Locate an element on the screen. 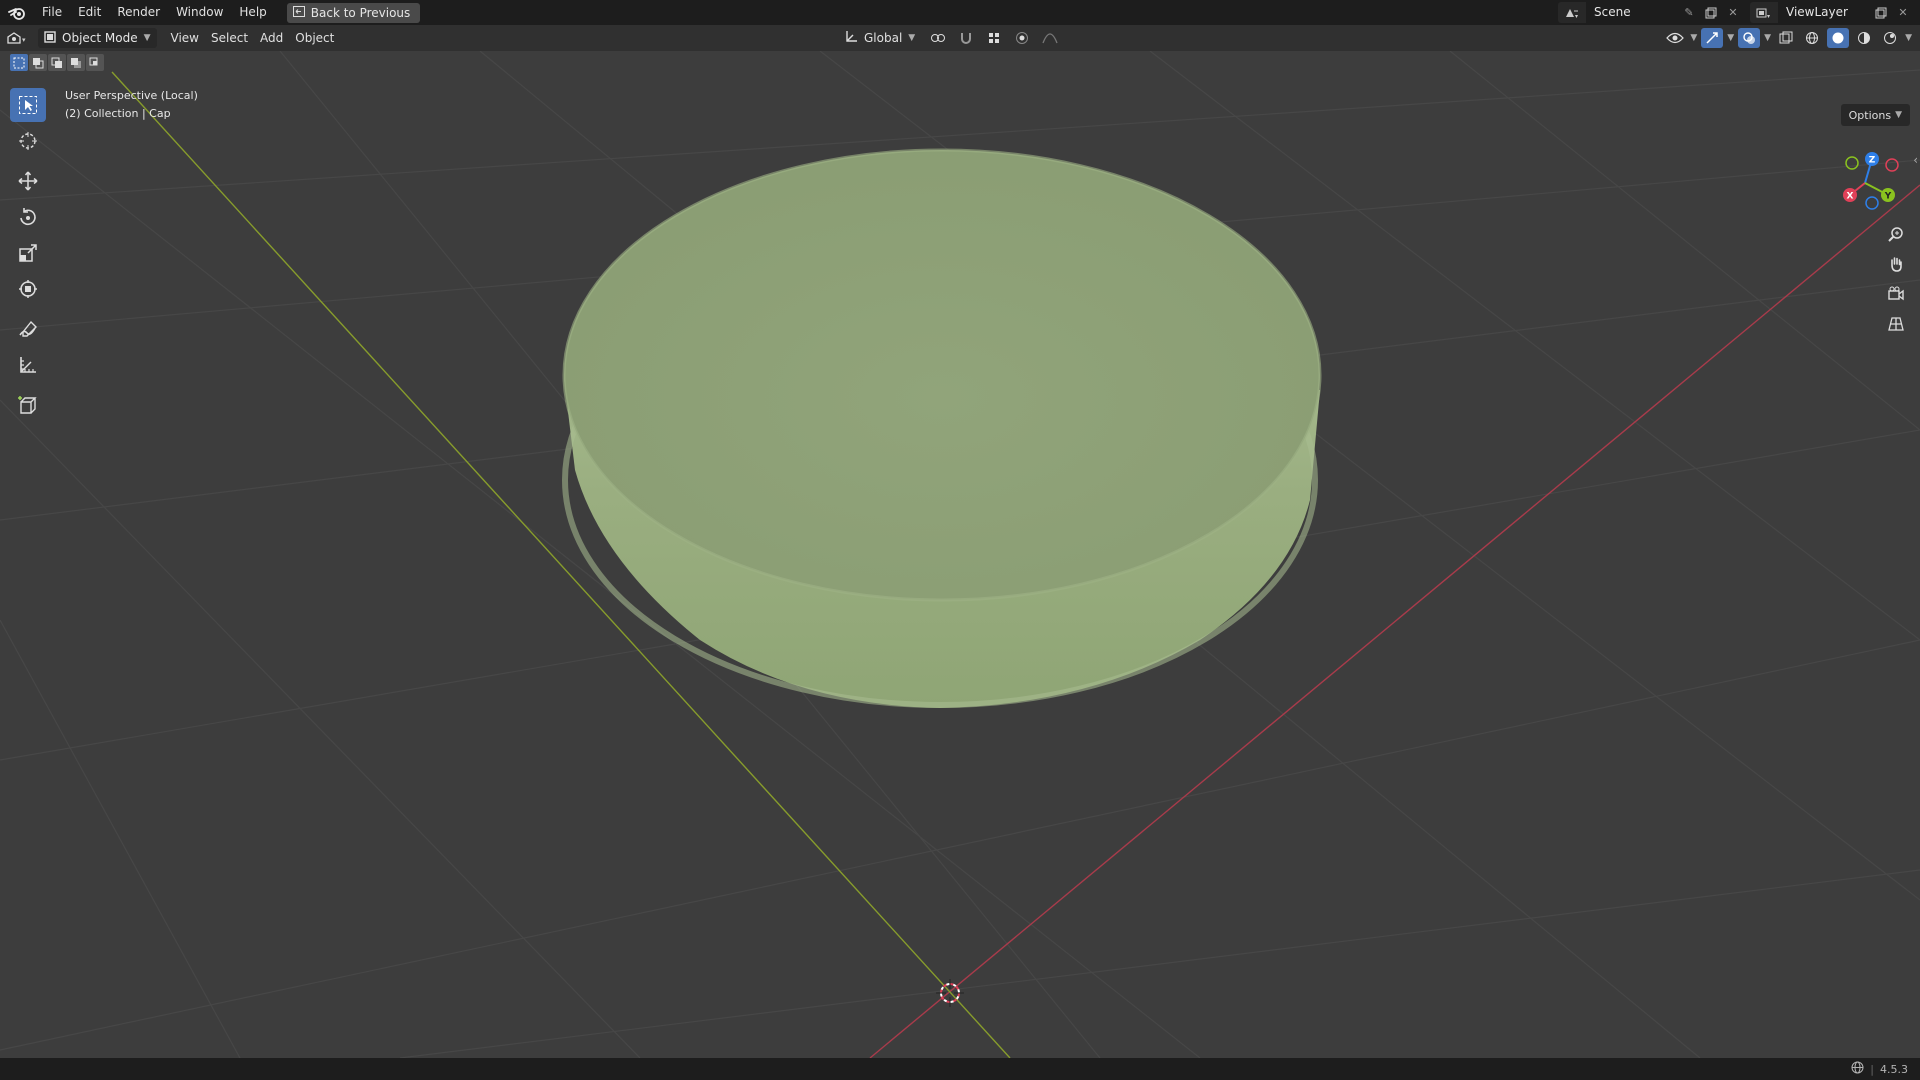 The width and height of the screenshot is (1920, 1080). menu-edit: Edit is located at coordinates (89, 12).